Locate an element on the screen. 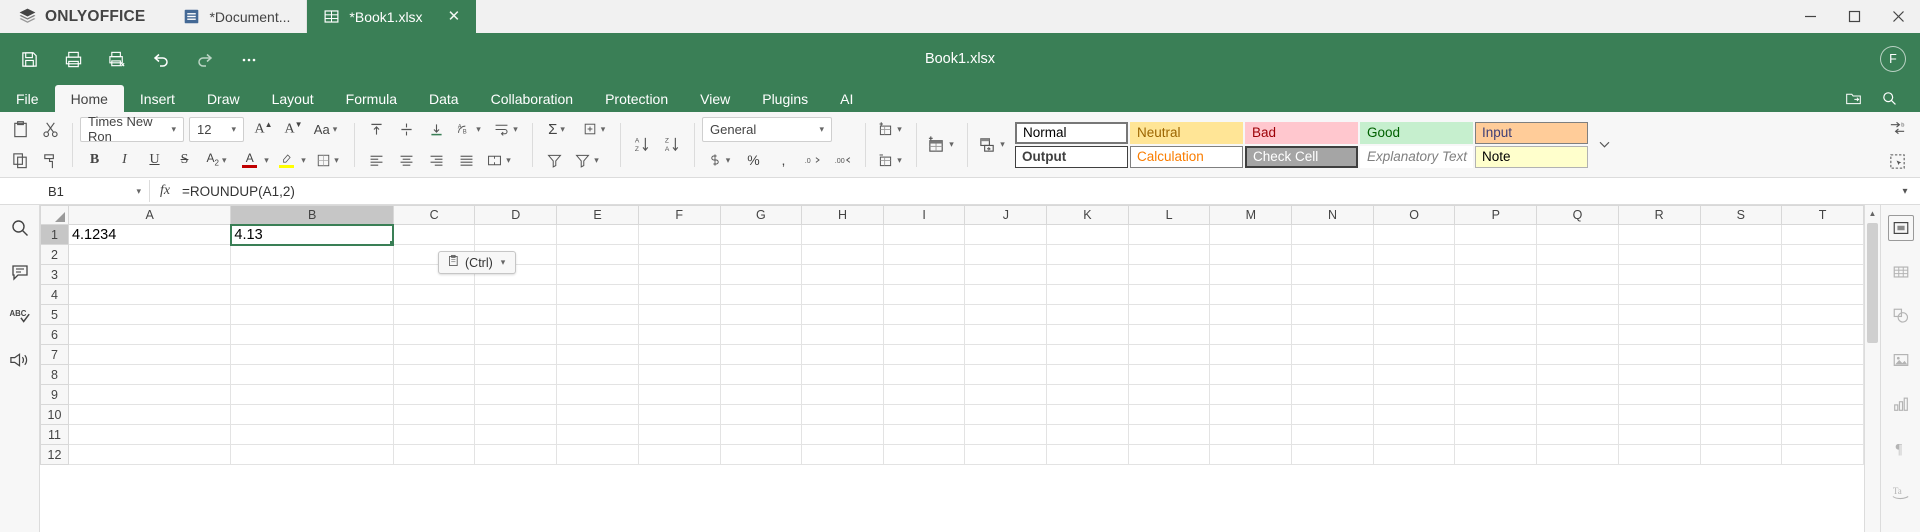 This screenshot has height=532, width=1920. cell-H8 is located at coordinates (842, 374).